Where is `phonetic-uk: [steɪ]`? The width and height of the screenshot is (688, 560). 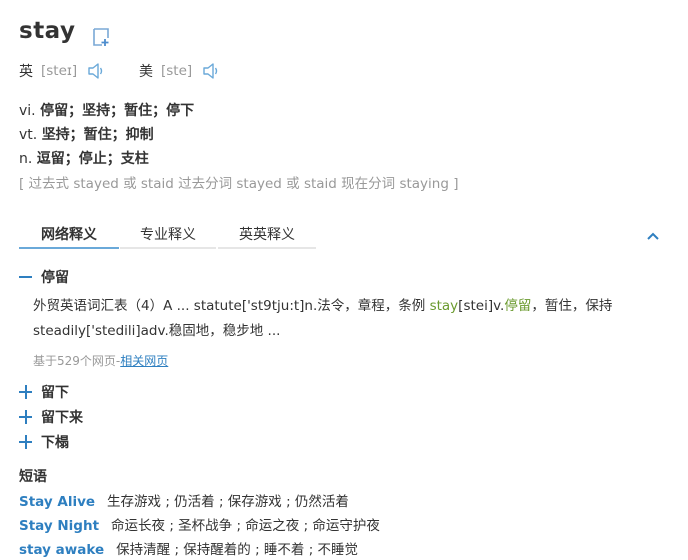 phonetic-uk: [steɪ] is located at coordinates (59, 71).